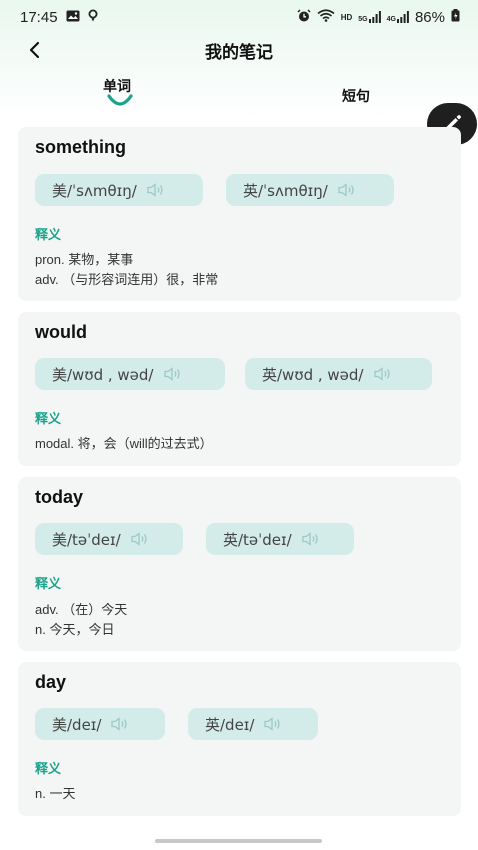 This screenshot has width=478, height=850. Describe the element at coordinates (81, 147) in the screenshot. I see `word-title: something` at that location.